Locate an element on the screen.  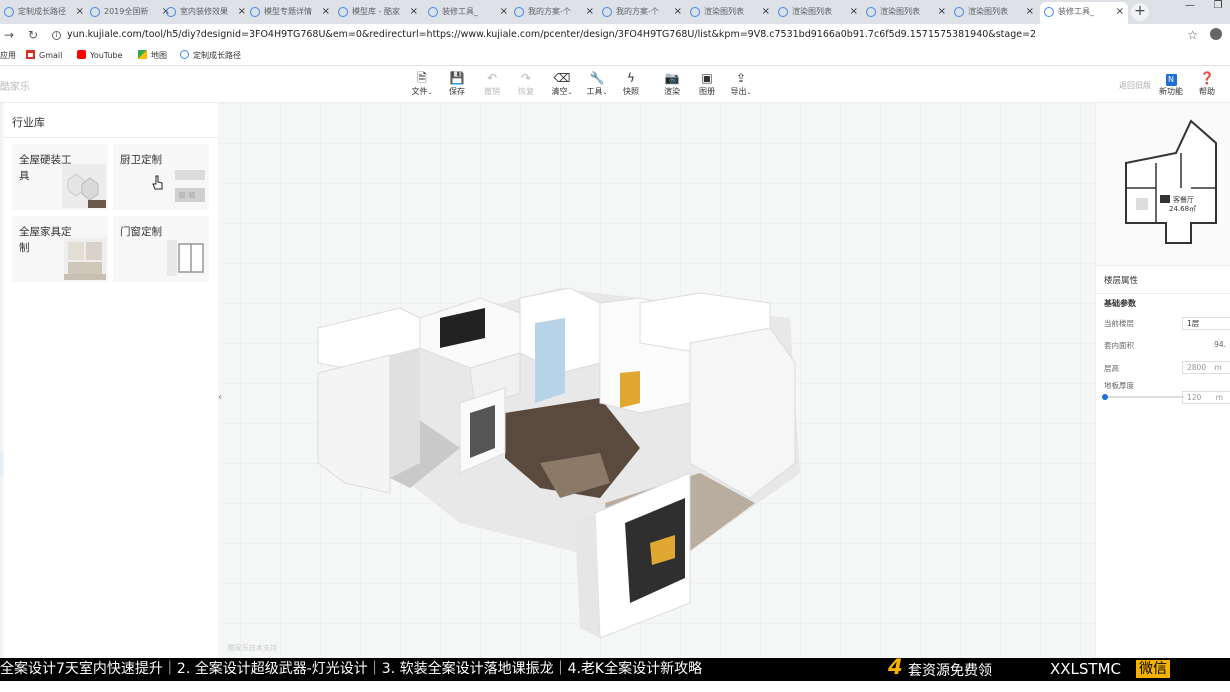
toolbar-export-button: ⇪ 导出⌄ is located at coordinates (741, 84).